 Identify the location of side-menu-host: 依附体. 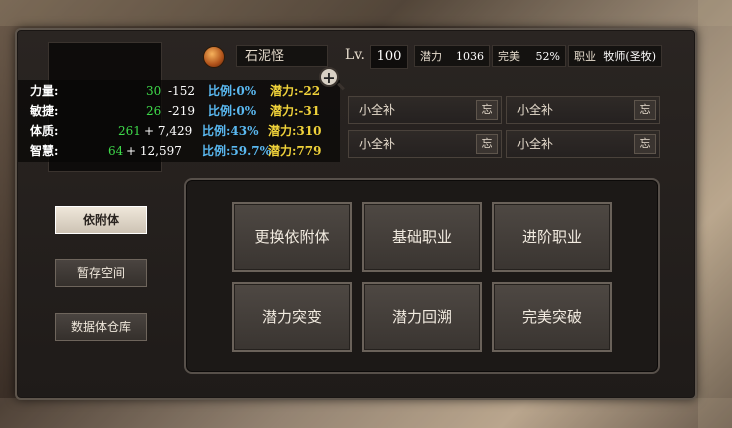
(101, 220).